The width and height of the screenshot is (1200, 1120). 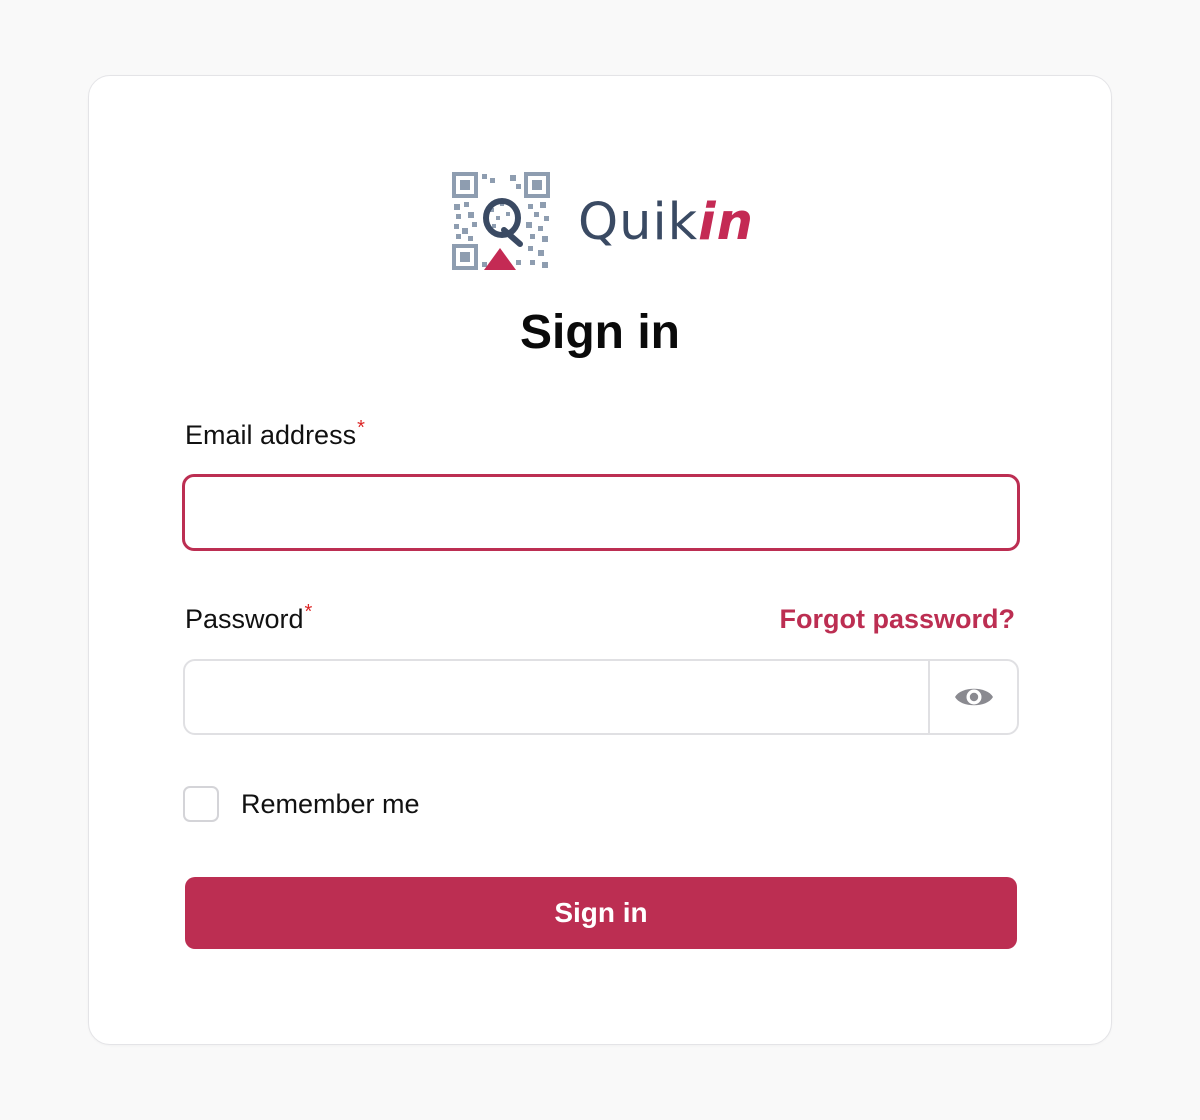 I want to click on email-input, so click(x=601, y=512).